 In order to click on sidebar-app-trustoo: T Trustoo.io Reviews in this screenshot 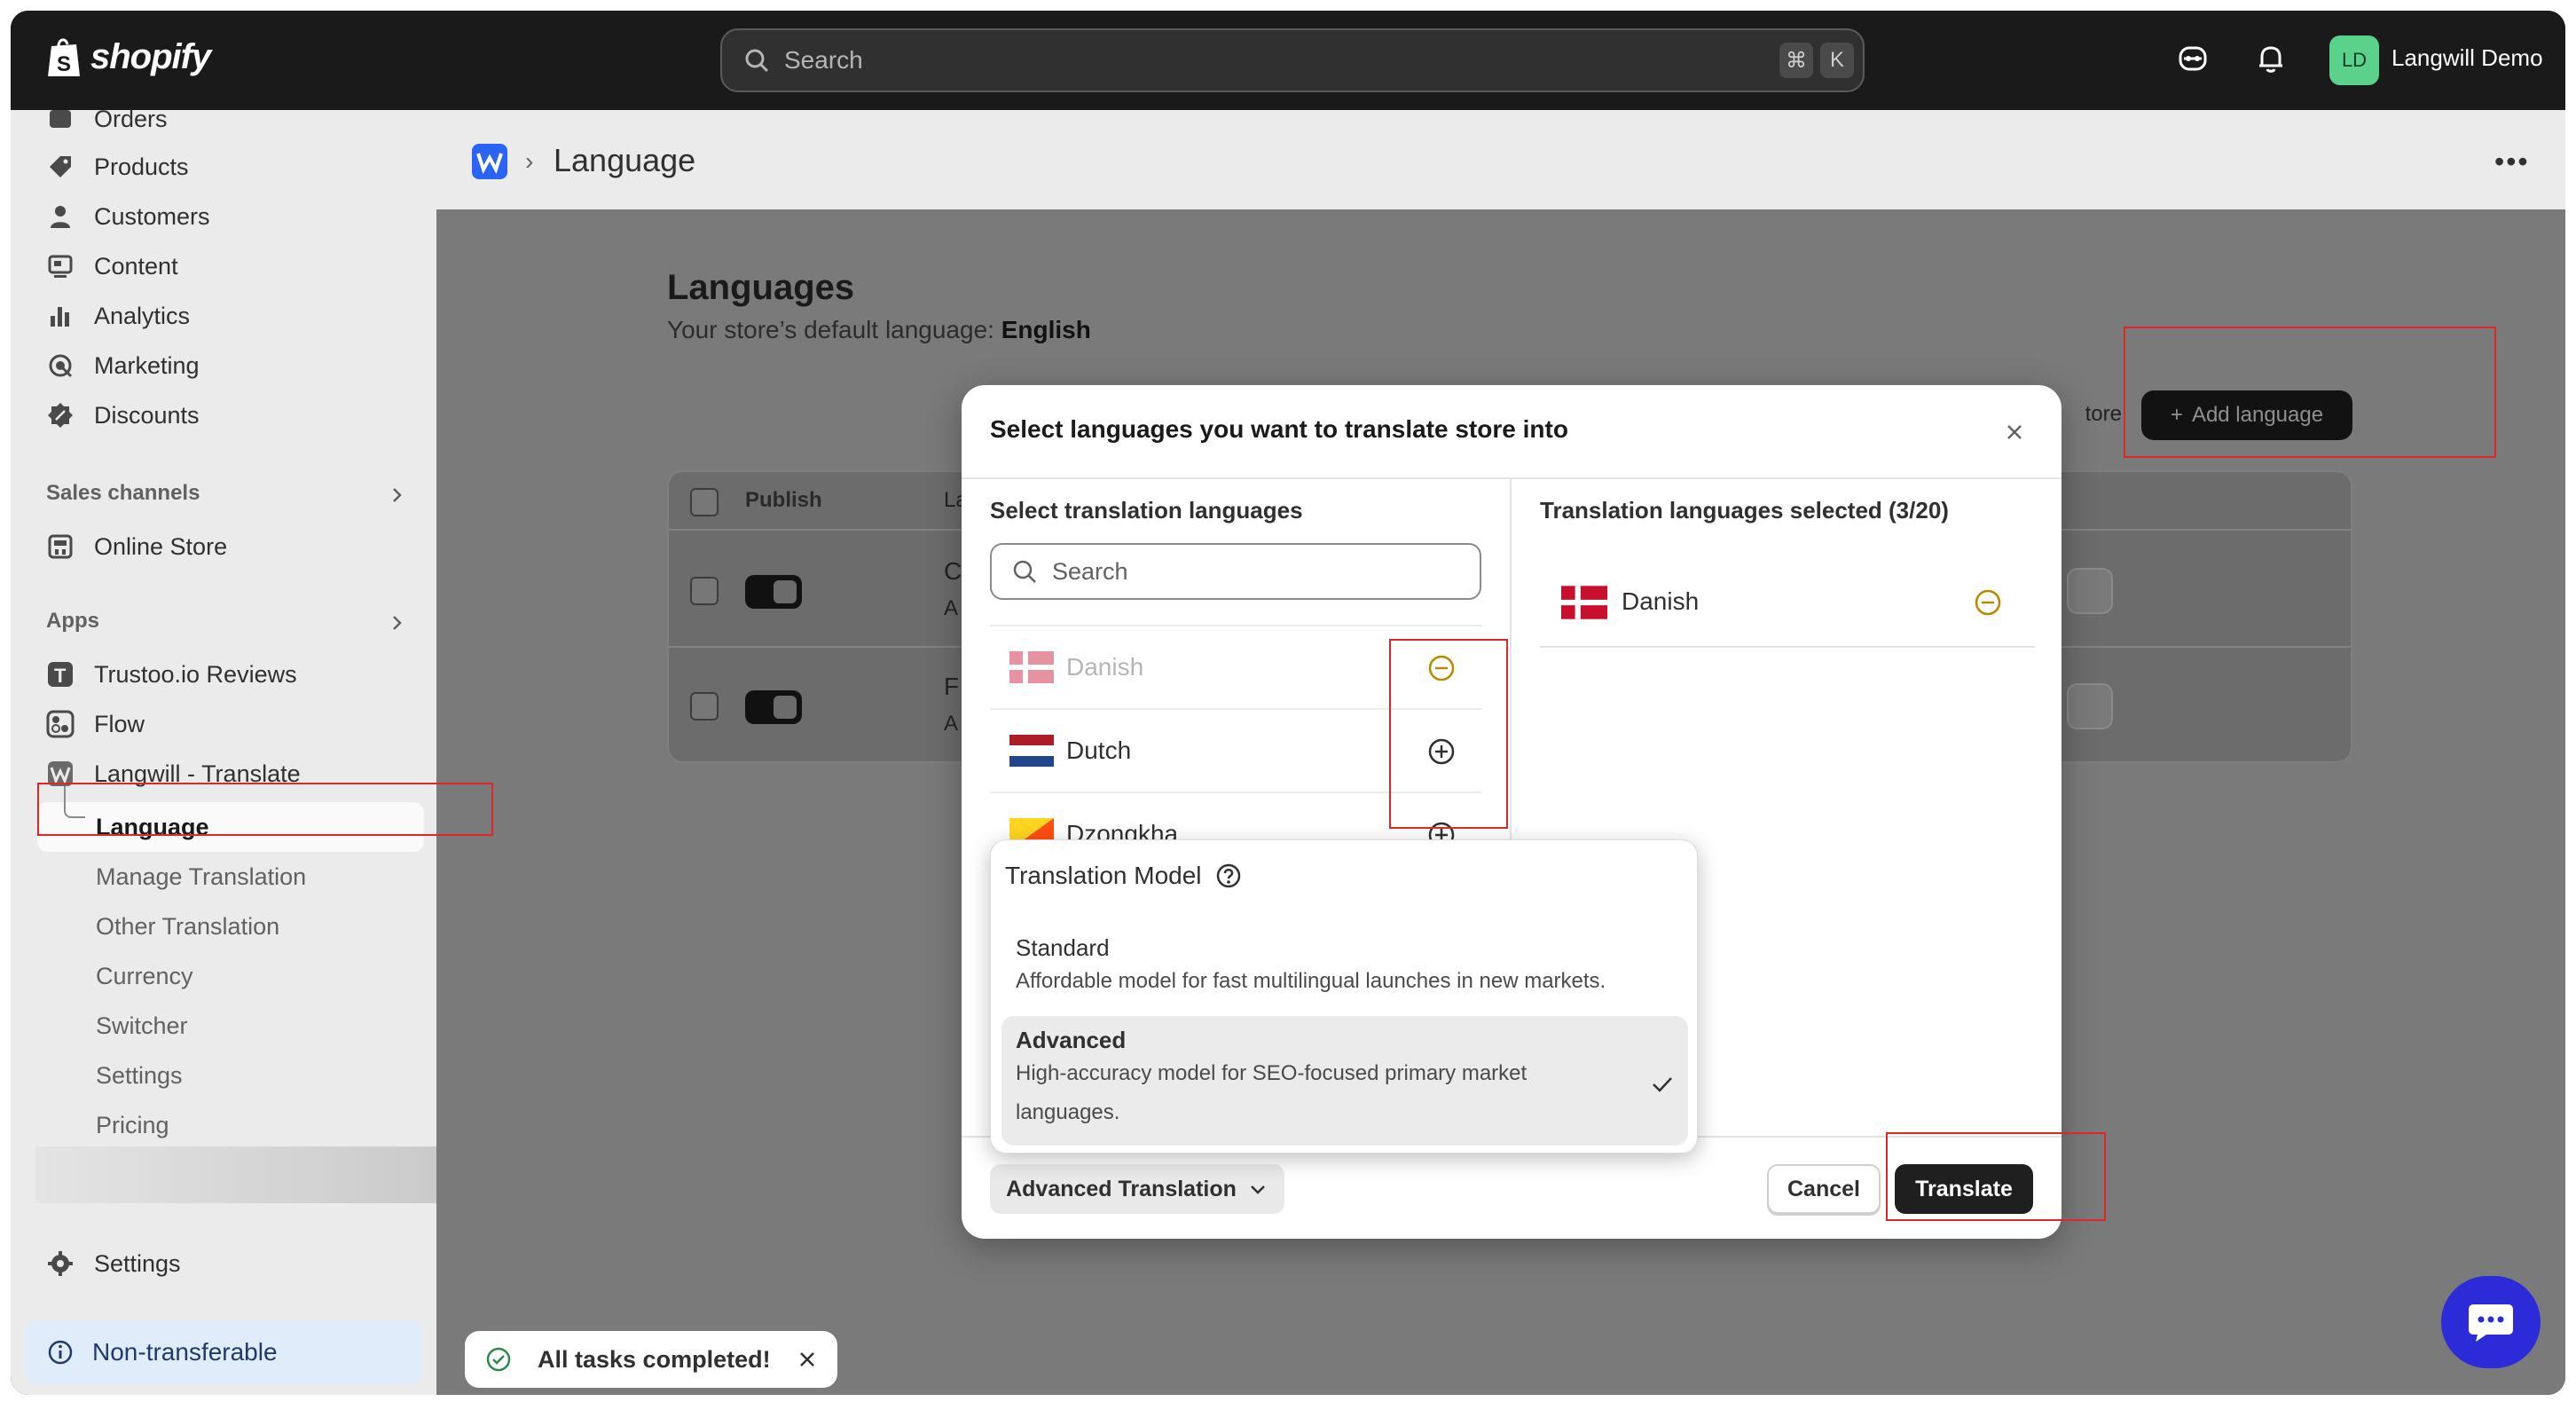, I will do `click(171, 674)`.